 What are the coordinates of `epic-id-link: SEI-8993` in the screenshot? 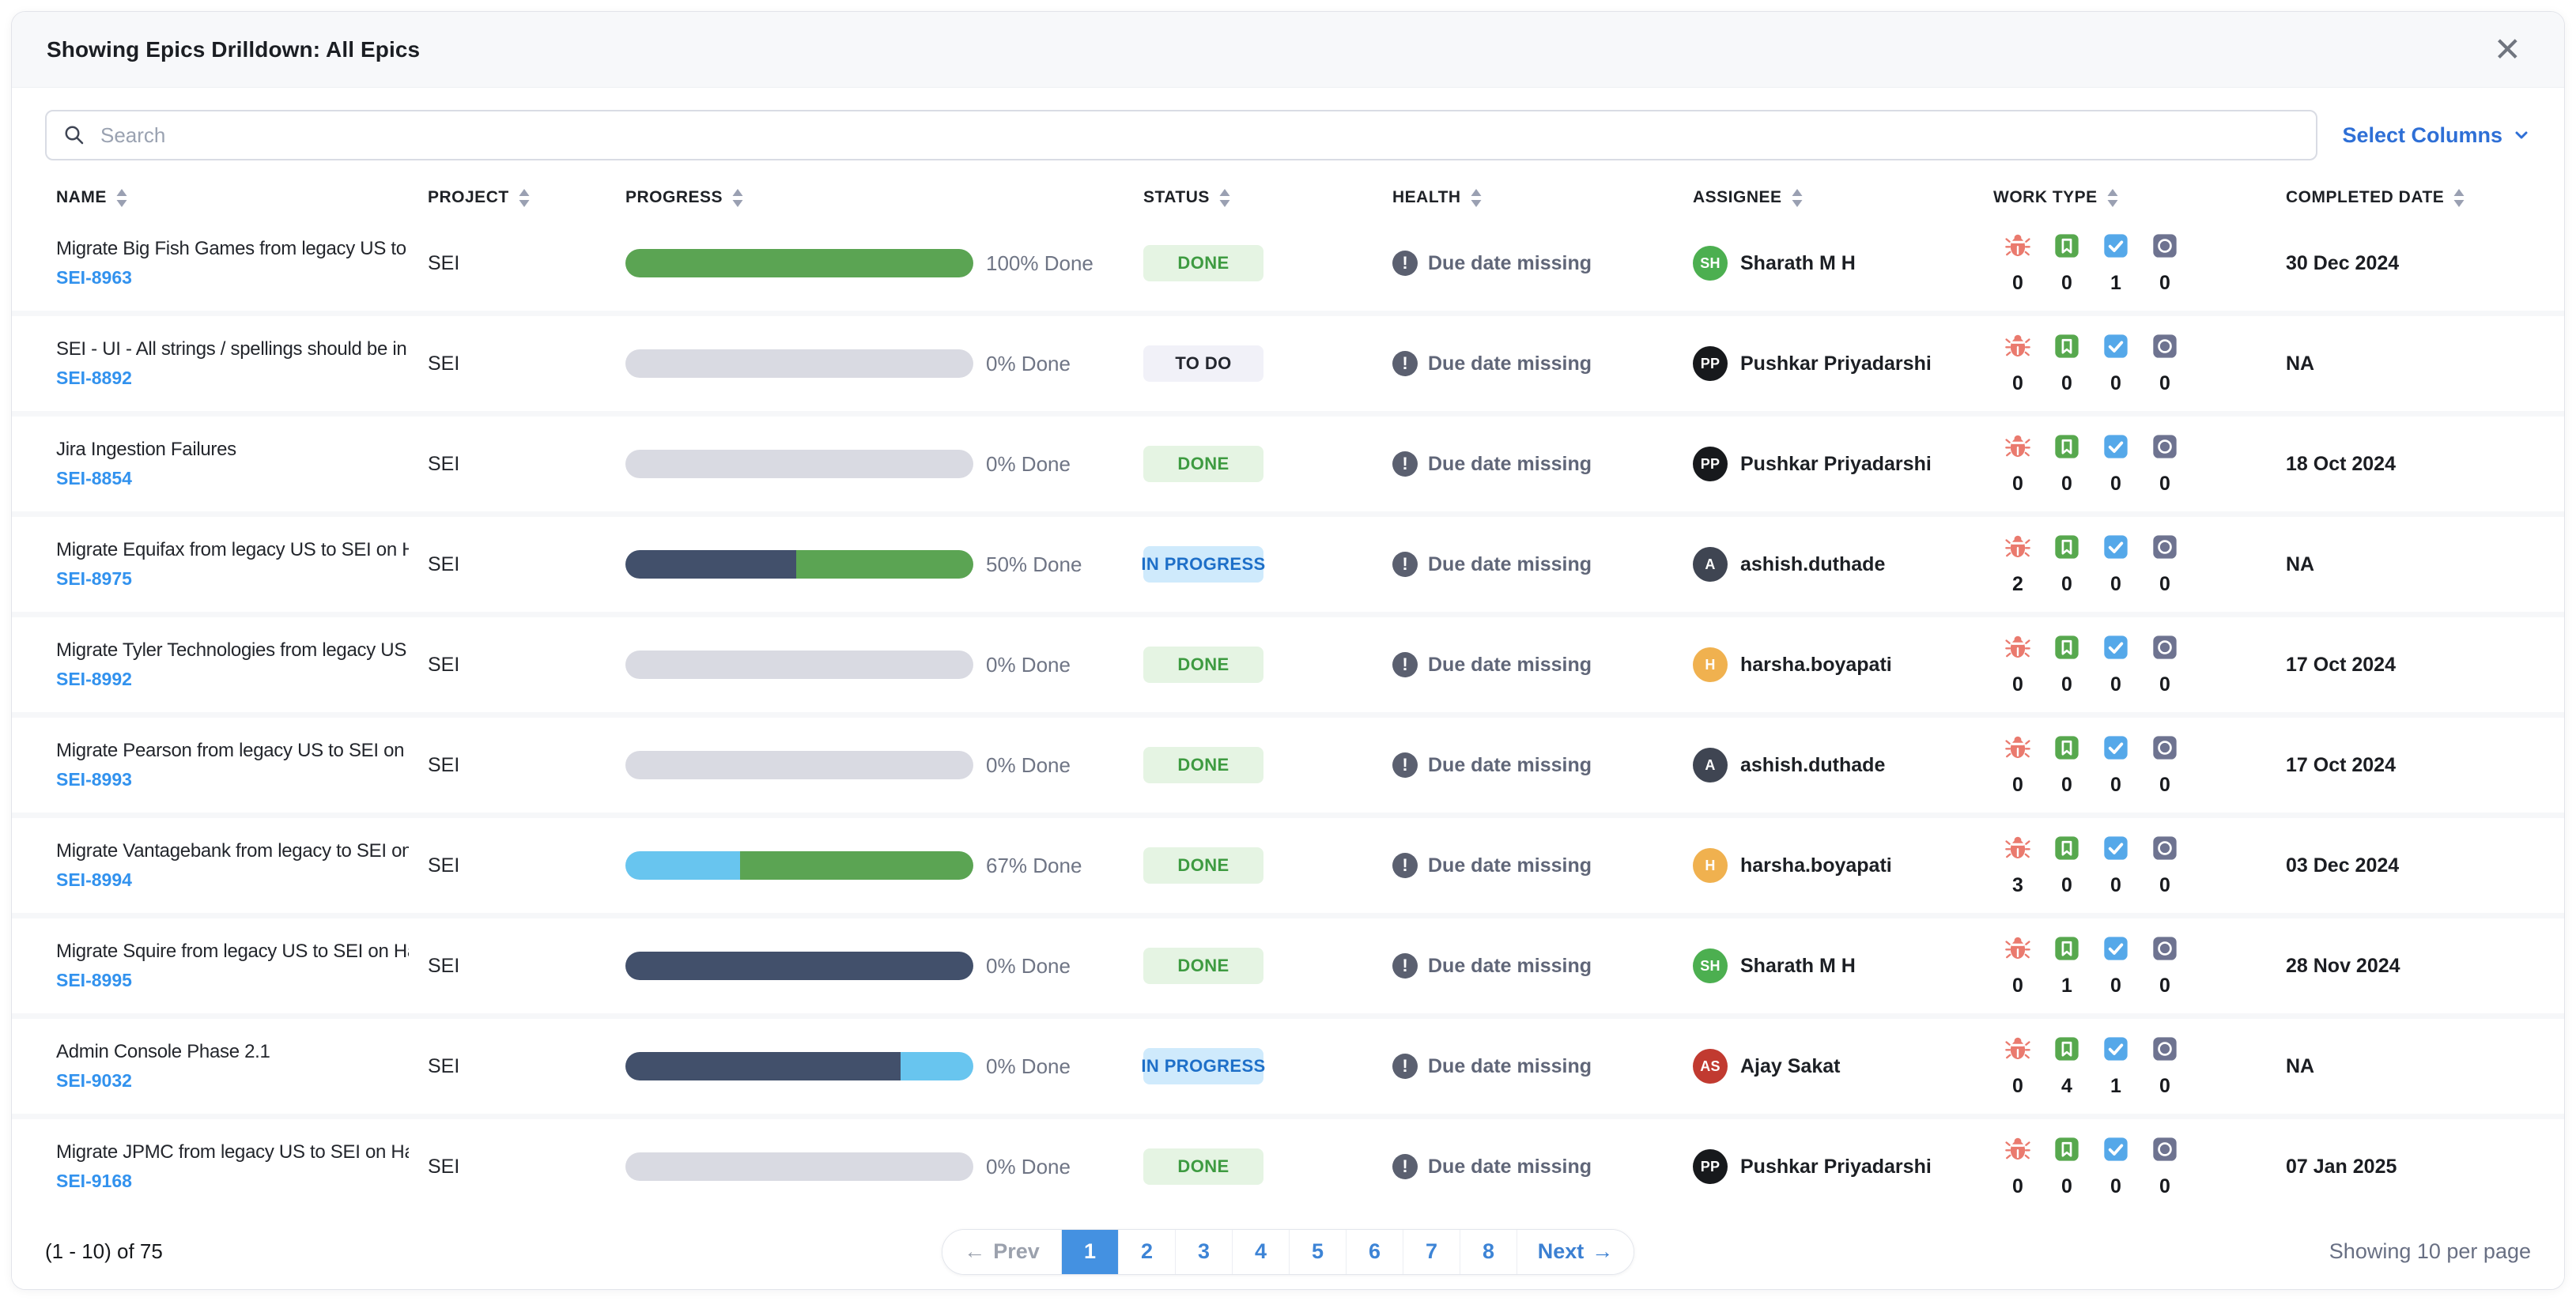 It's located at (94, 779).